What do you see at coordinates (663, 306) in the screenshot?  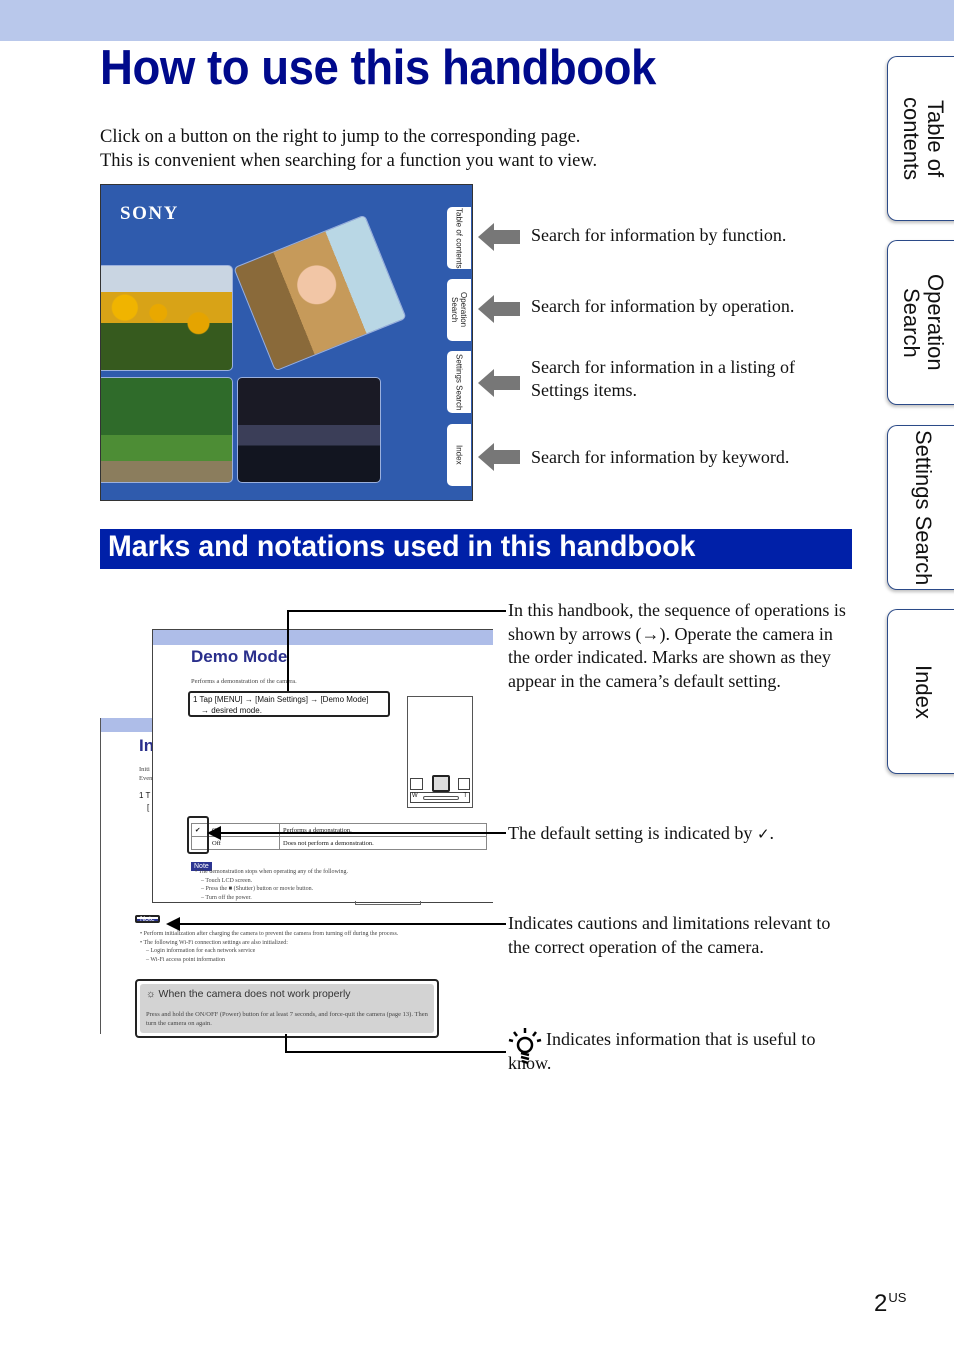 I see `desc-operation: Search for information by operation.` at bounding box center [663, 306].